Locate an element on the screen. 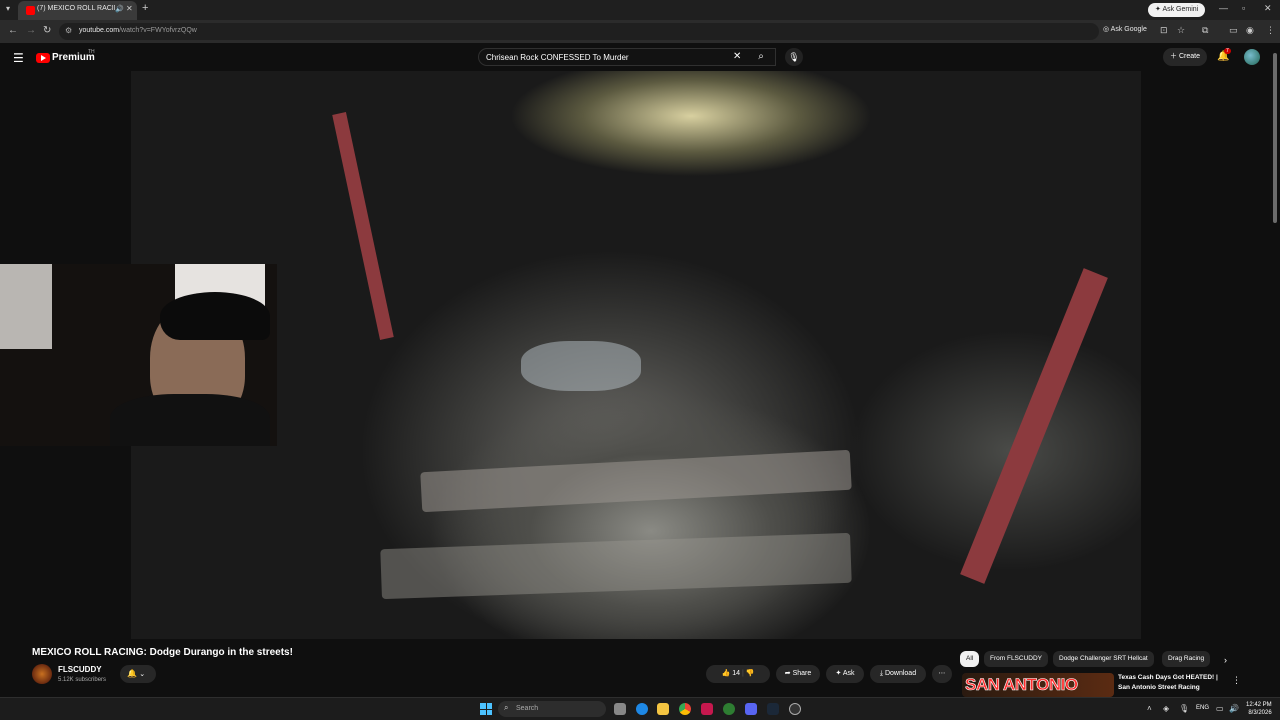  extensions-icon: ⧉ is located at coordinates (1205, 30).